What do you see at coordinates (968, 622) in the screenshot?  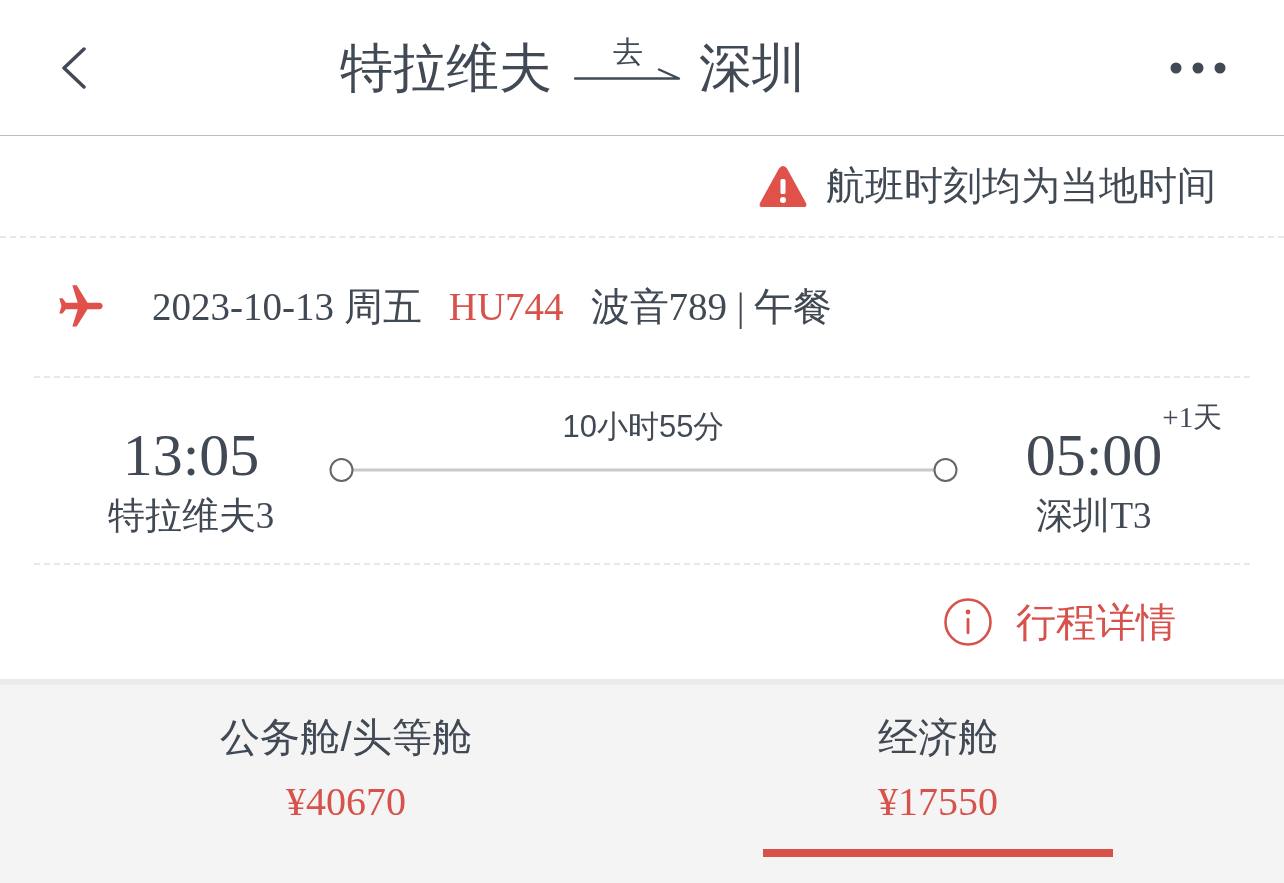 I see `info-icon` at bounding box center [968, 622].